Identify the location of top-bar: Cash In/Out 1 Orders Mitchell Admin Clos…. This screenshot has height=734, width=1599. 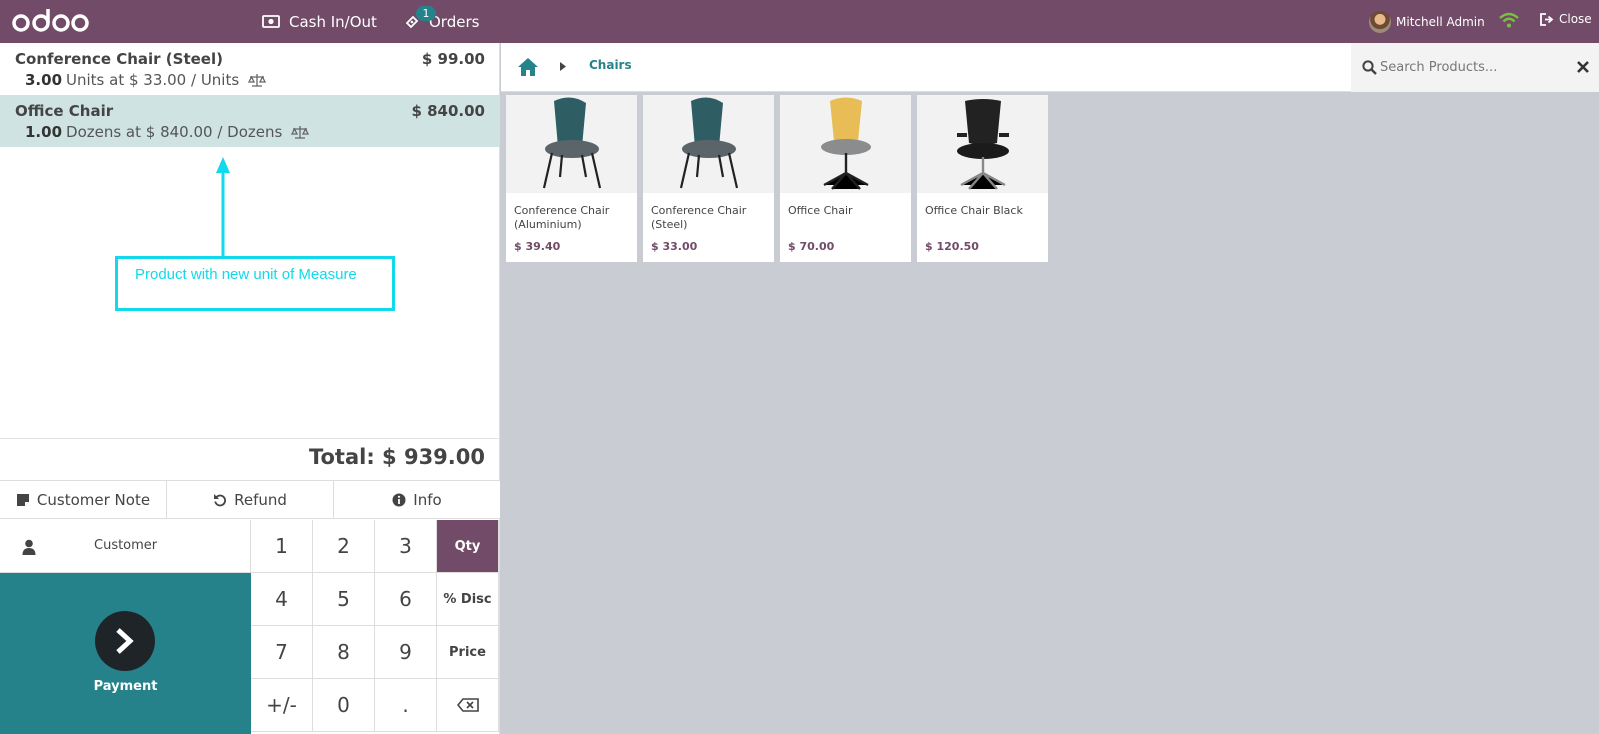
(799, 21).